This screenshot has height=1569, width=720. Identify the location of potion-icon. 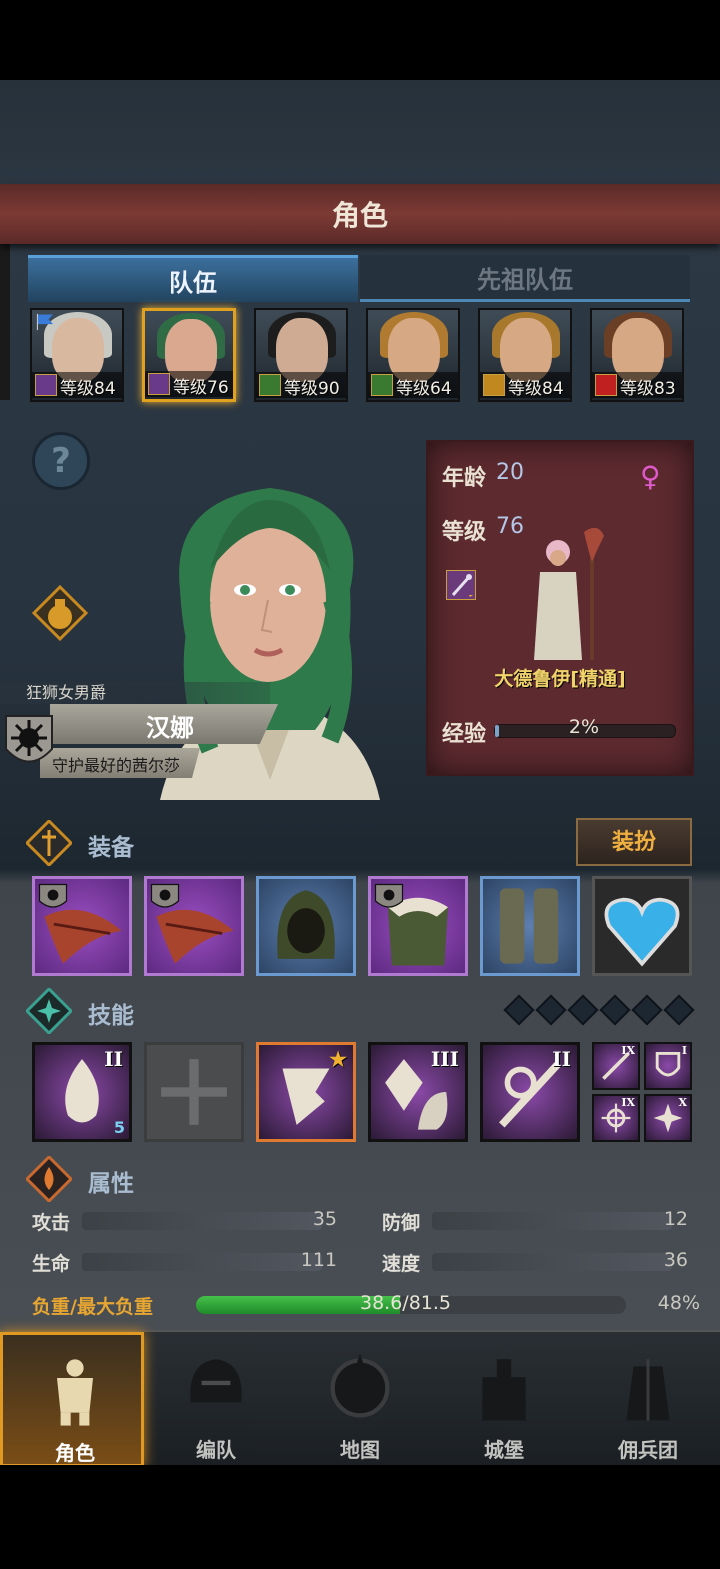
(60, 613).